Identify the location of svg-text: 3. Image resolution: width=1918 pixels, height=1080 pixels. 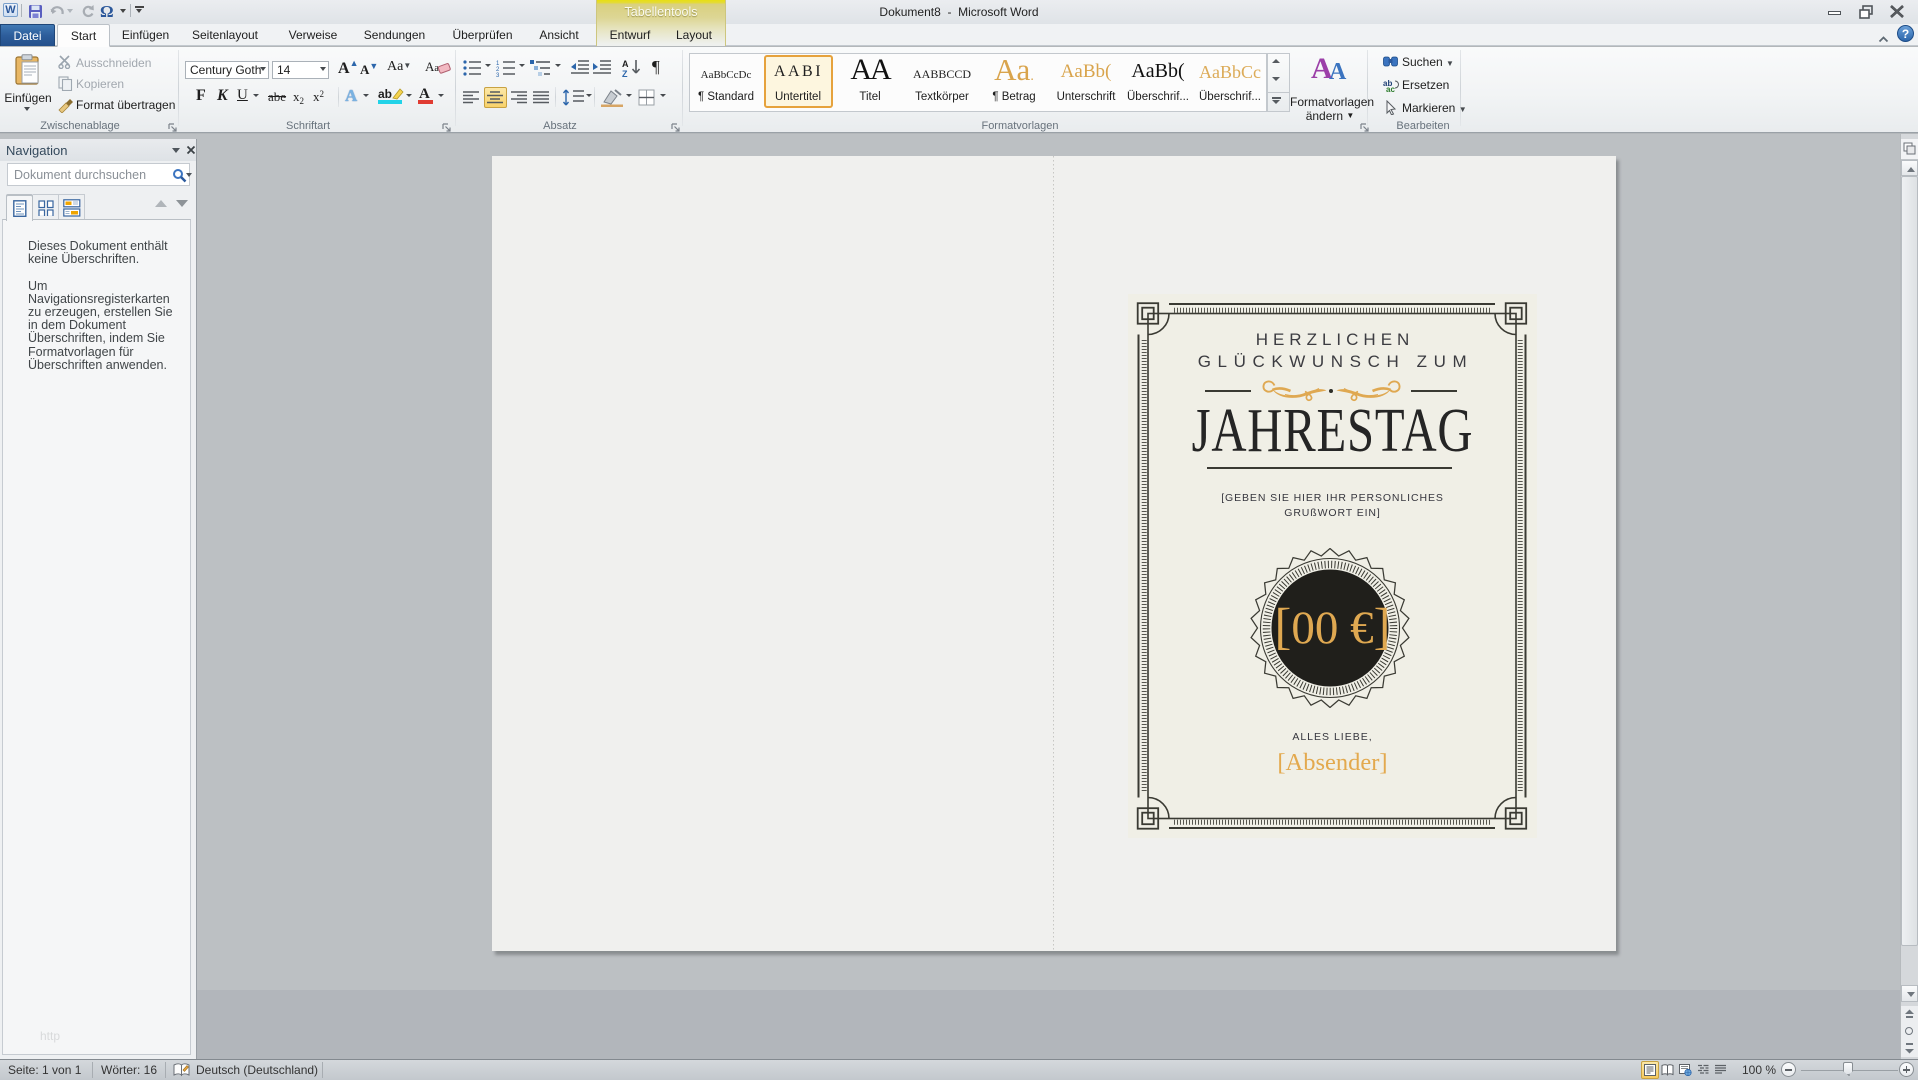
(498, 75).